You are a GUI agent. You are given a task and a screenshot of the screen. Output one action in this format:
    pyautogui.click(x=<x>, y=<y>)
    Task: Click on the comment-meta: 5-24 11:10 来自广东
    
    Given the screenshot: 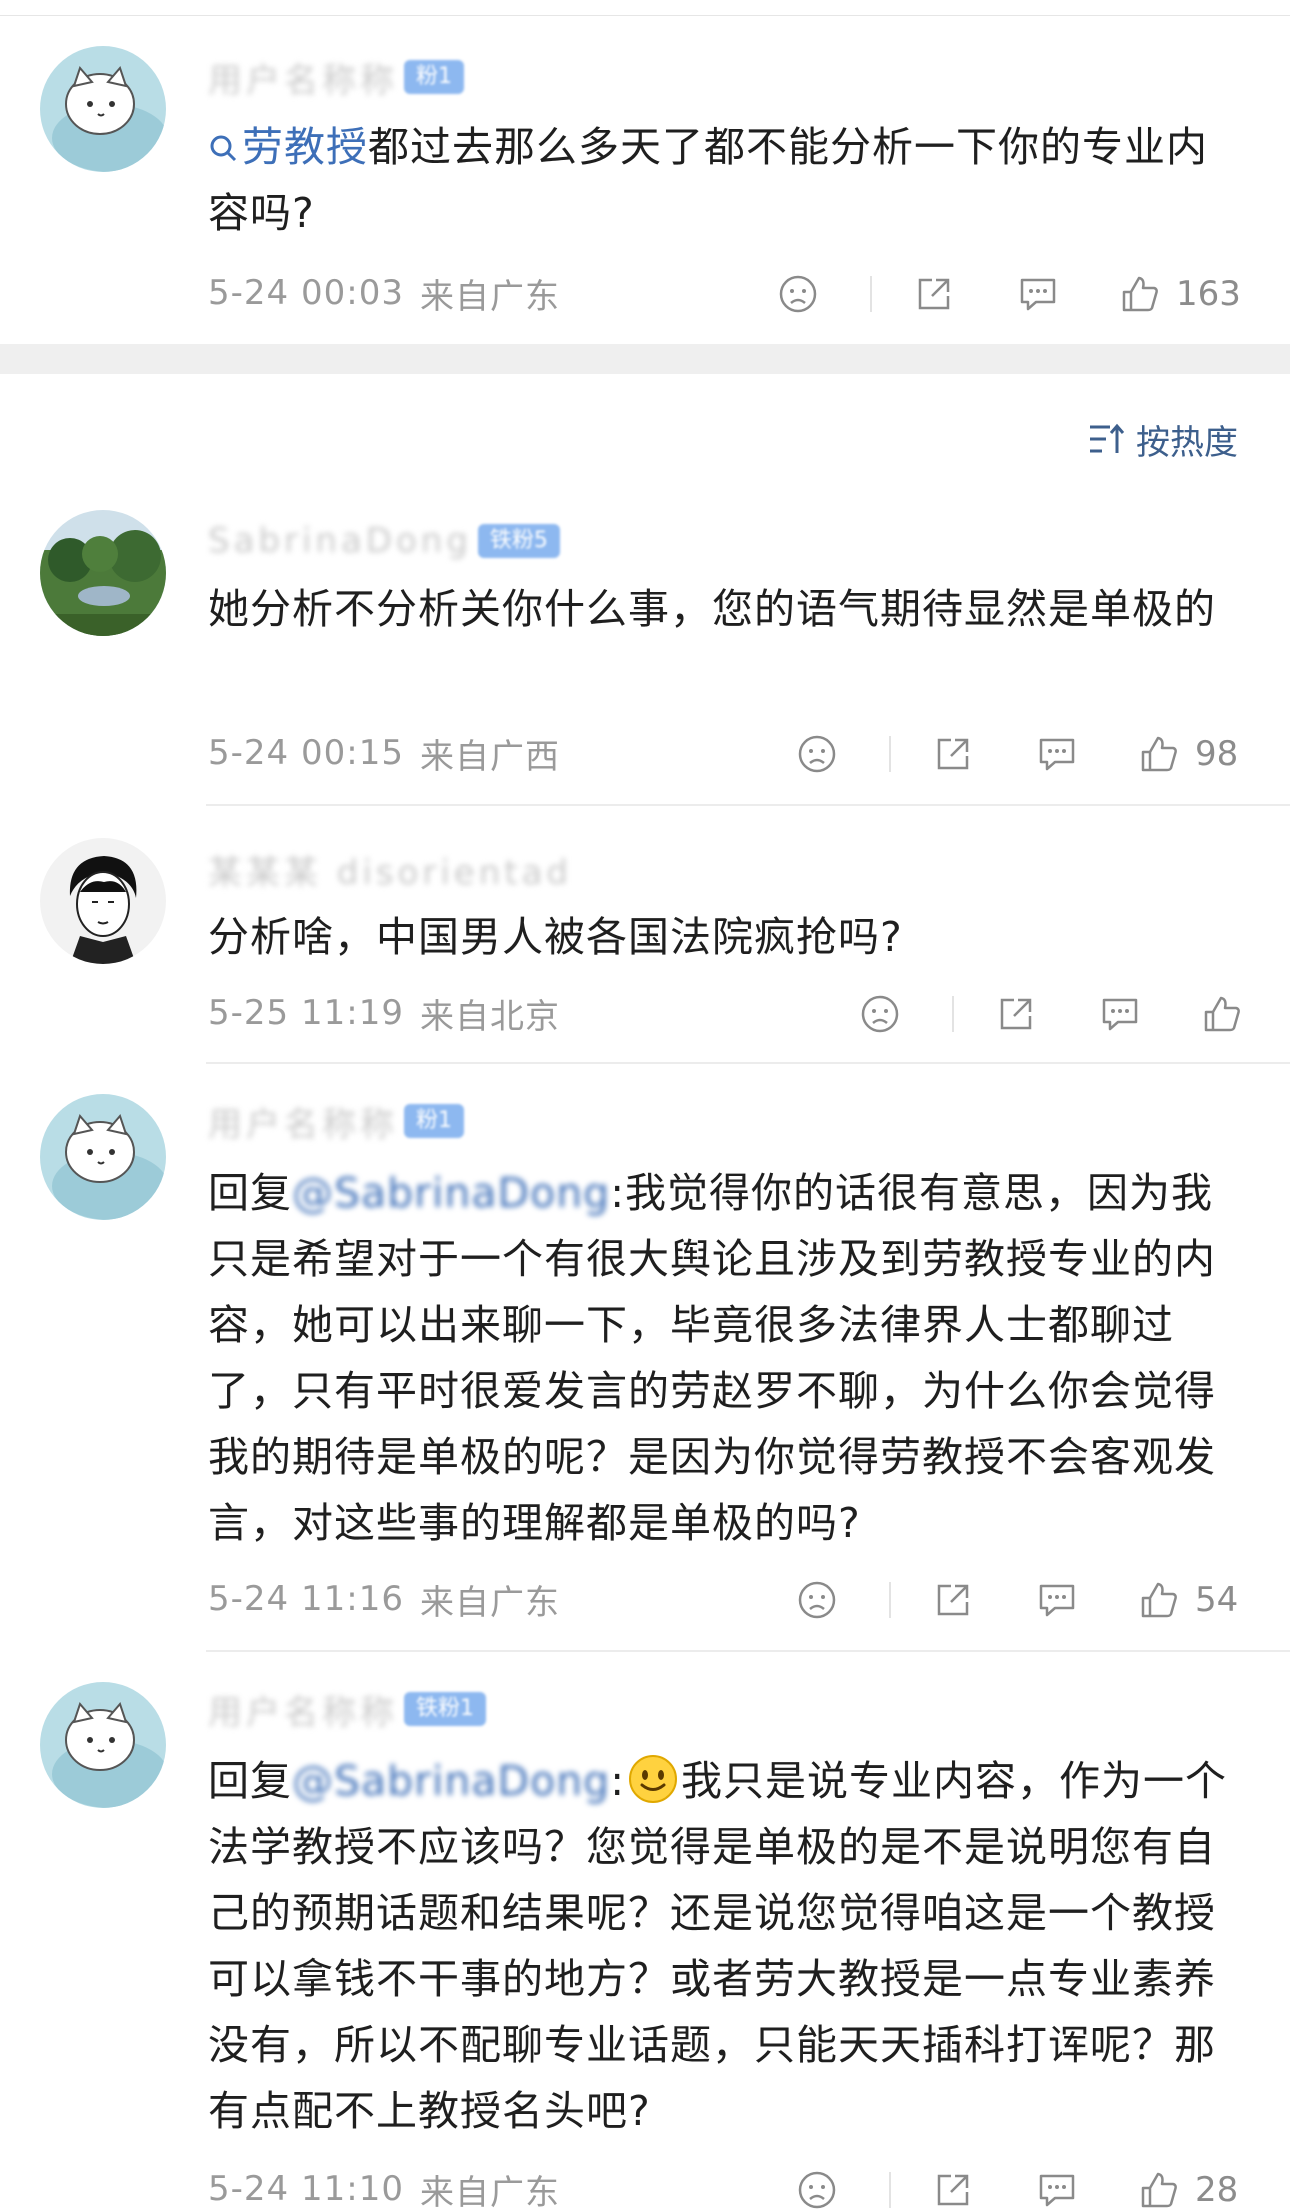 What is the action you would take?
    pyautogui.click(x=384, y=2187)
    